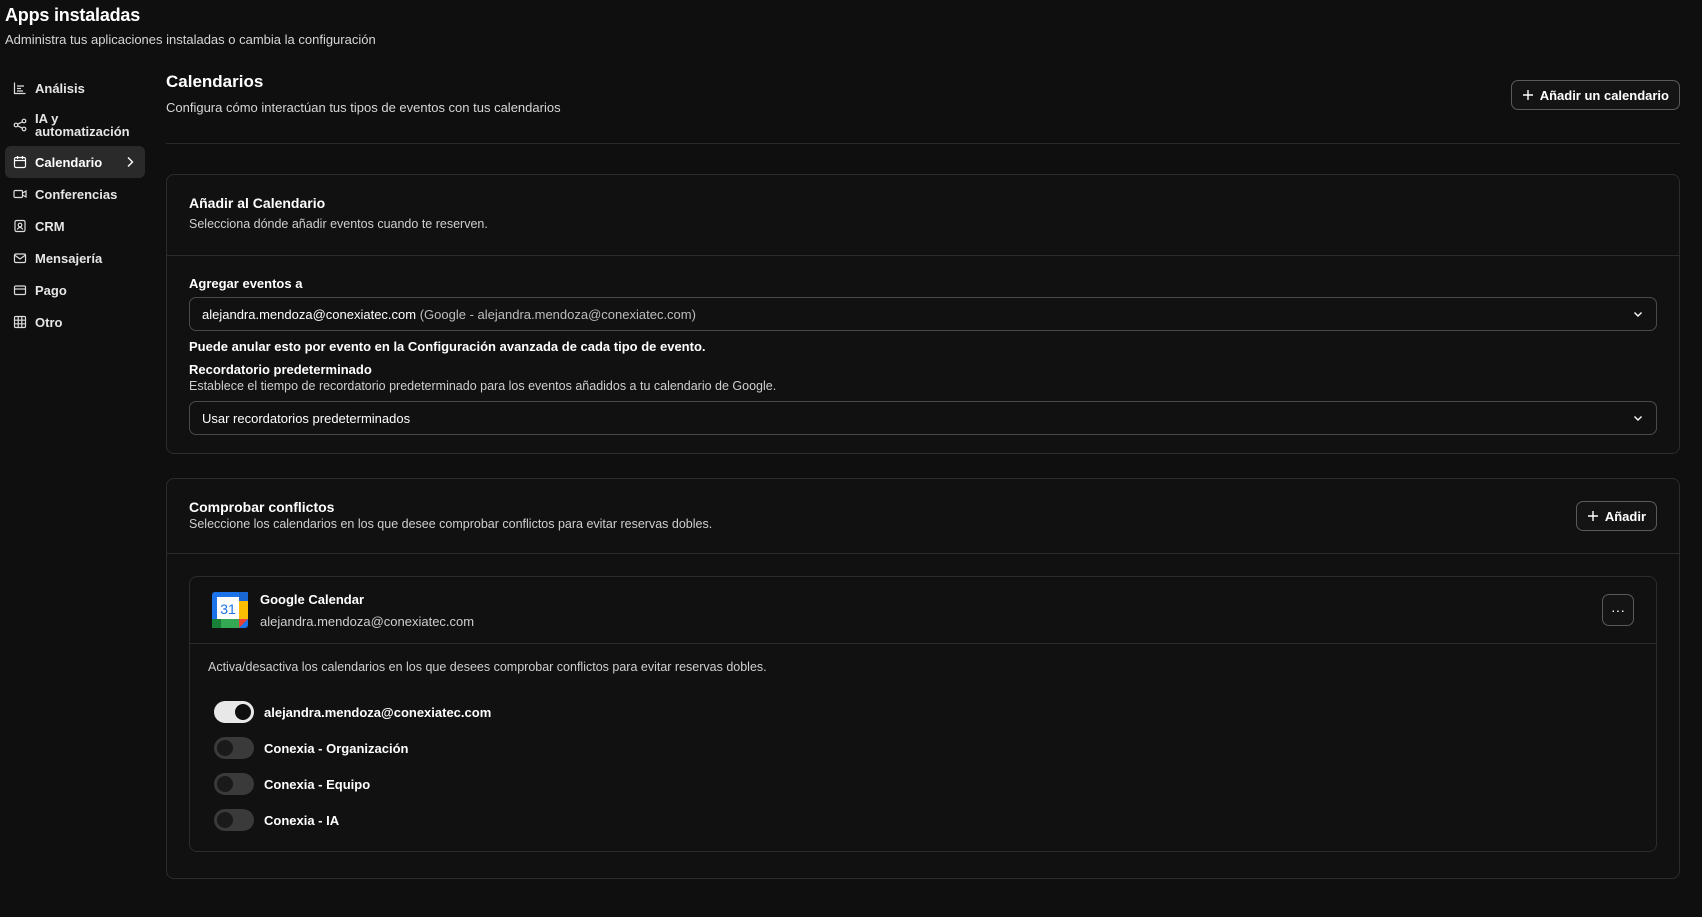 This screenshot has width=1702, height=917. I want to click on sidebar-item-label: IA y automatización, so click(82, 125).